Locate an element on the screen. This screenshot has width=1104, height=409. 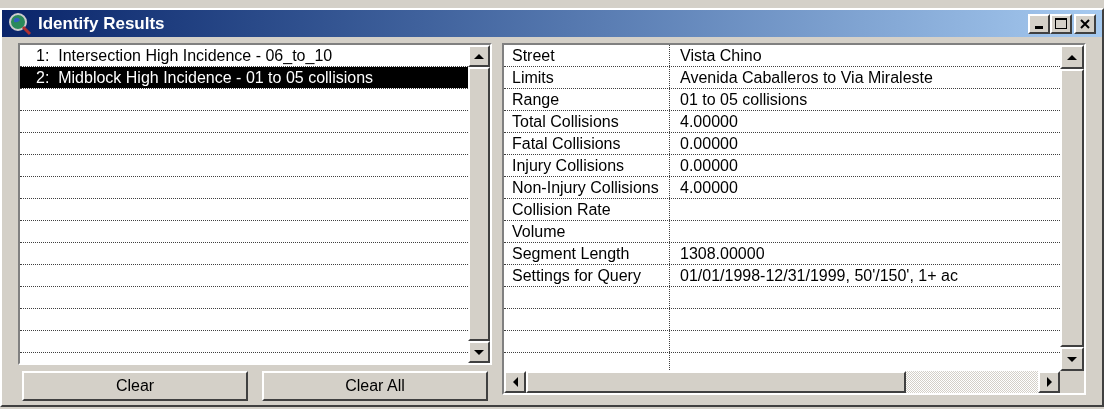
field-name: Fatal Collisions is located at coordinates (566, 143).